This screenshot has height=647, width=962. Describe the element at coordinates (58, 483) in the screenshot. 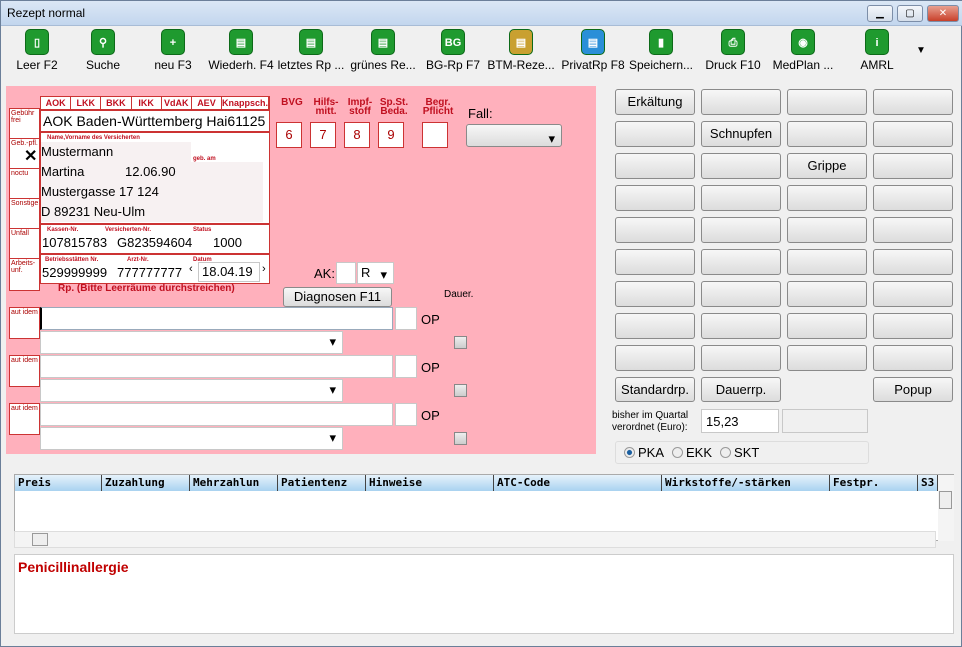

I see `column-header: Preis` at that location.